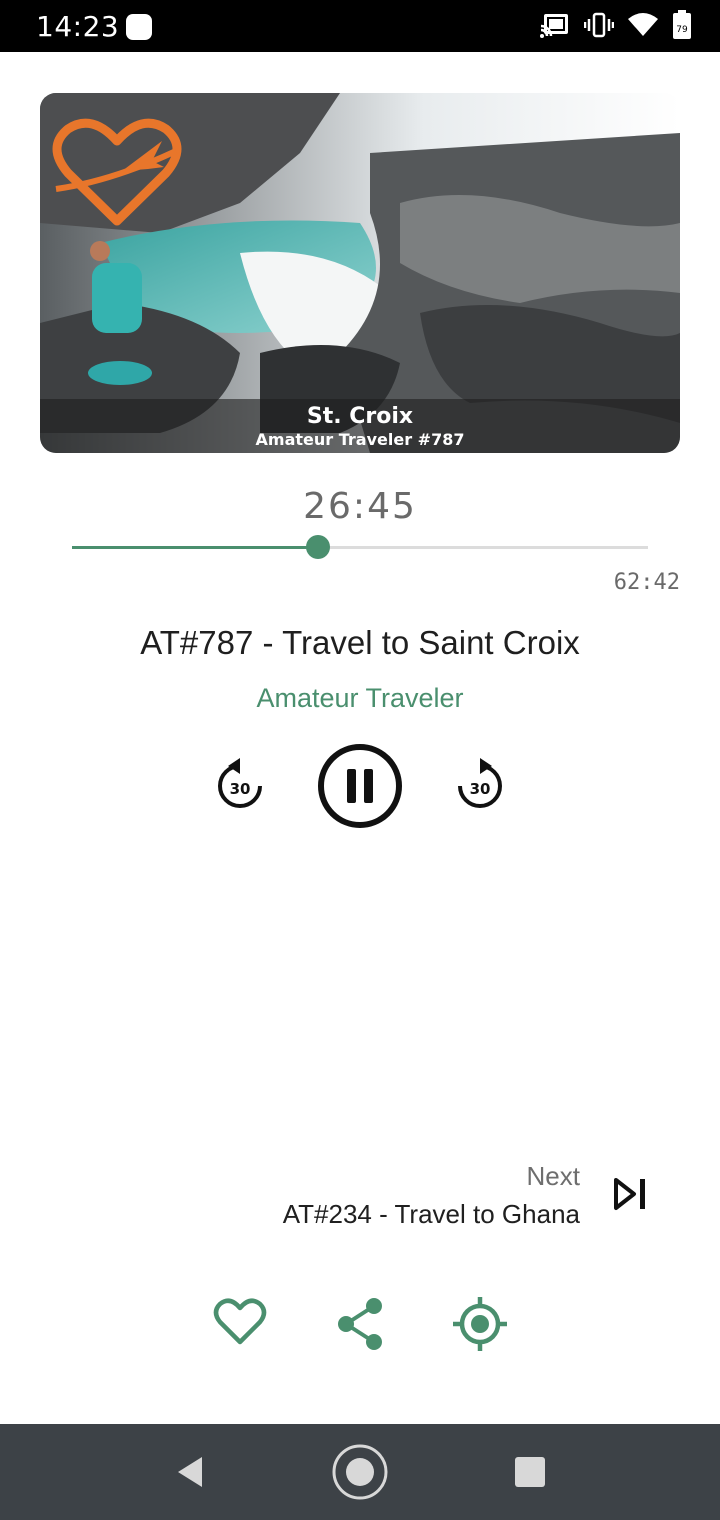 This screenshot has height=1520, width=720. Describe the element at coordinates (553, 1176) in the screenshot. I see `next-label: Next` at that location.